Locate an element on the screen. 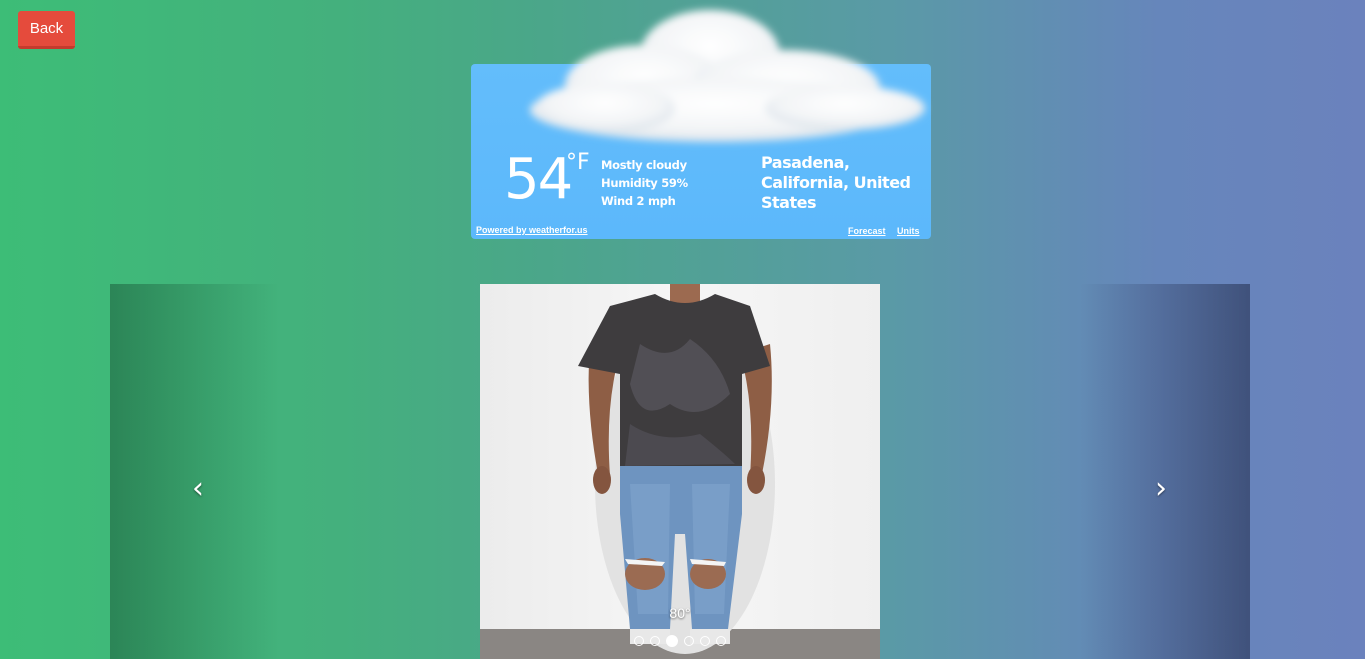  chevron-left-icon: ‹ is located at coordinates (198, 488).